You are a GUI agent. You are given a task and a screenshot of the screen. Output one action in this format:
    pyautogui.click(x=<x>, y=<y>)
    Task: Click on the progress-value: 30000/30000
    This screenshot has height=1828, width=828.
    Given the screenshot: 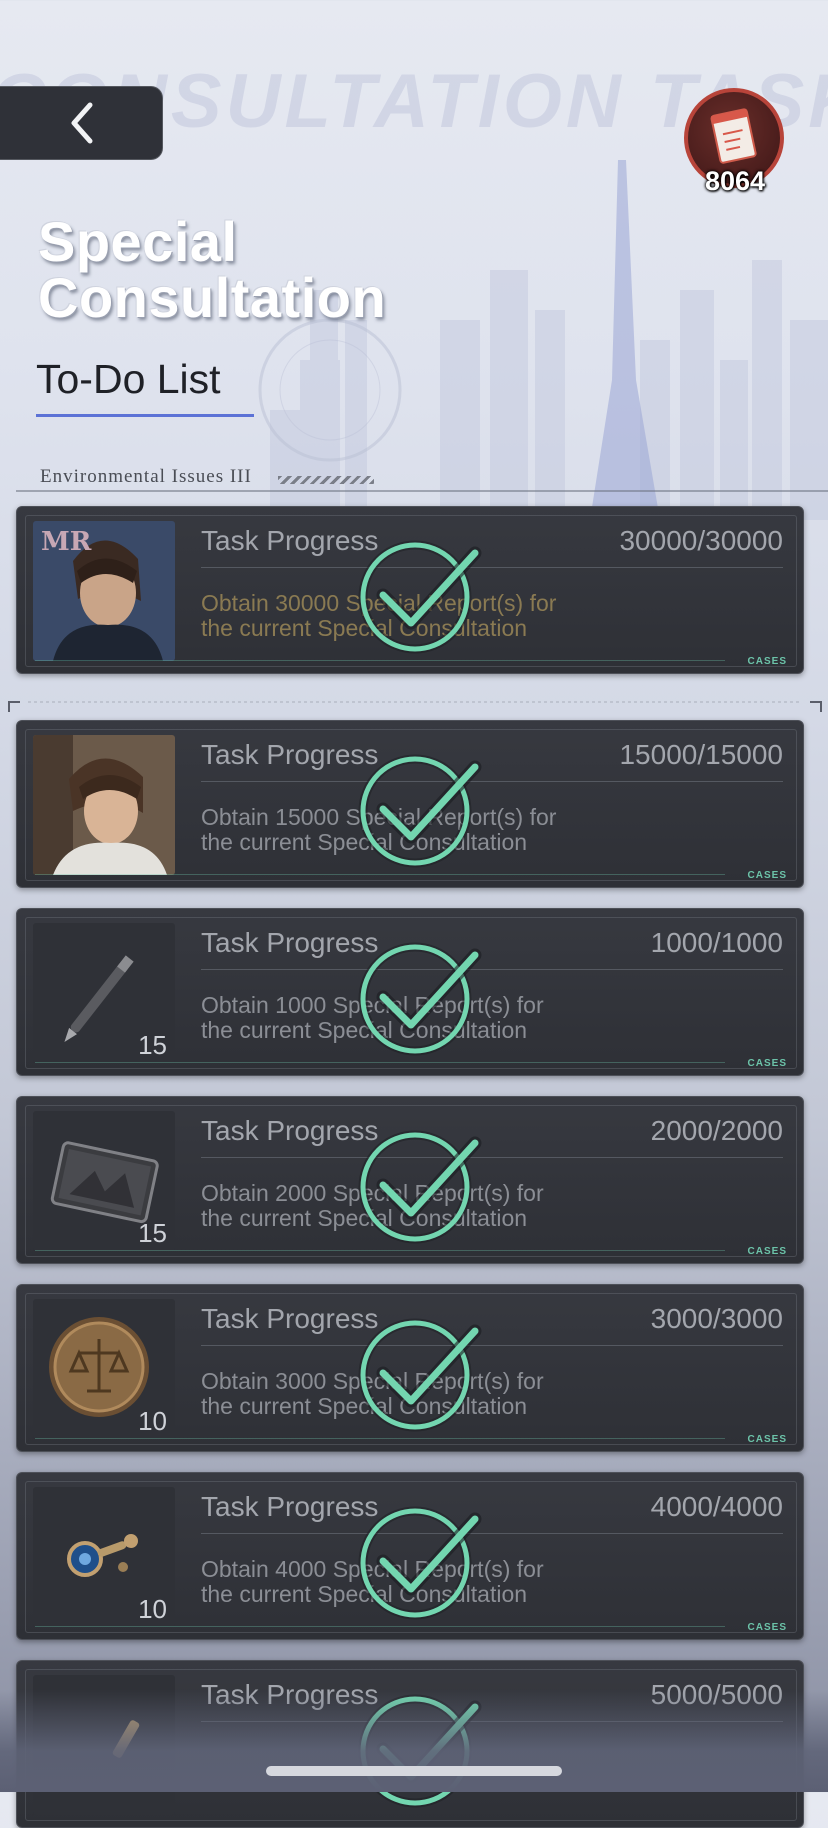 What is the action you would take?
    pyautogui.click(x=701, y=540)
    